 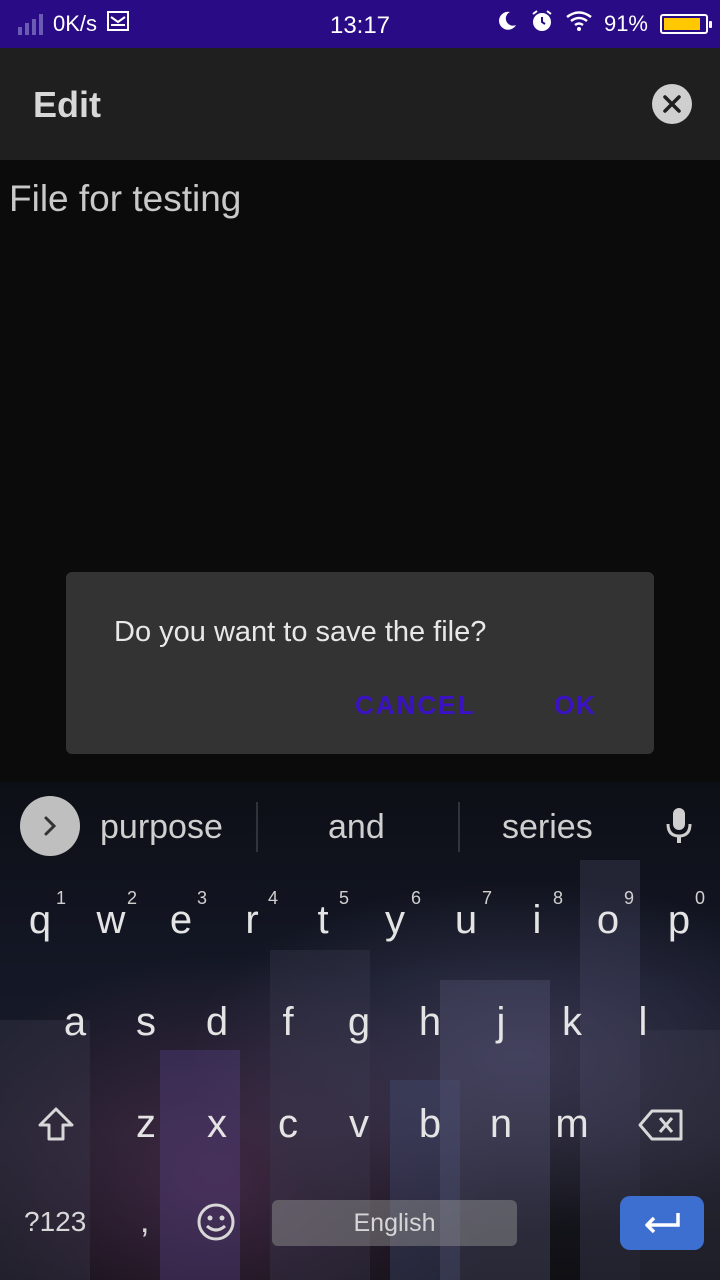 I want to click on enter-icon, so click(x=662, y=1223).